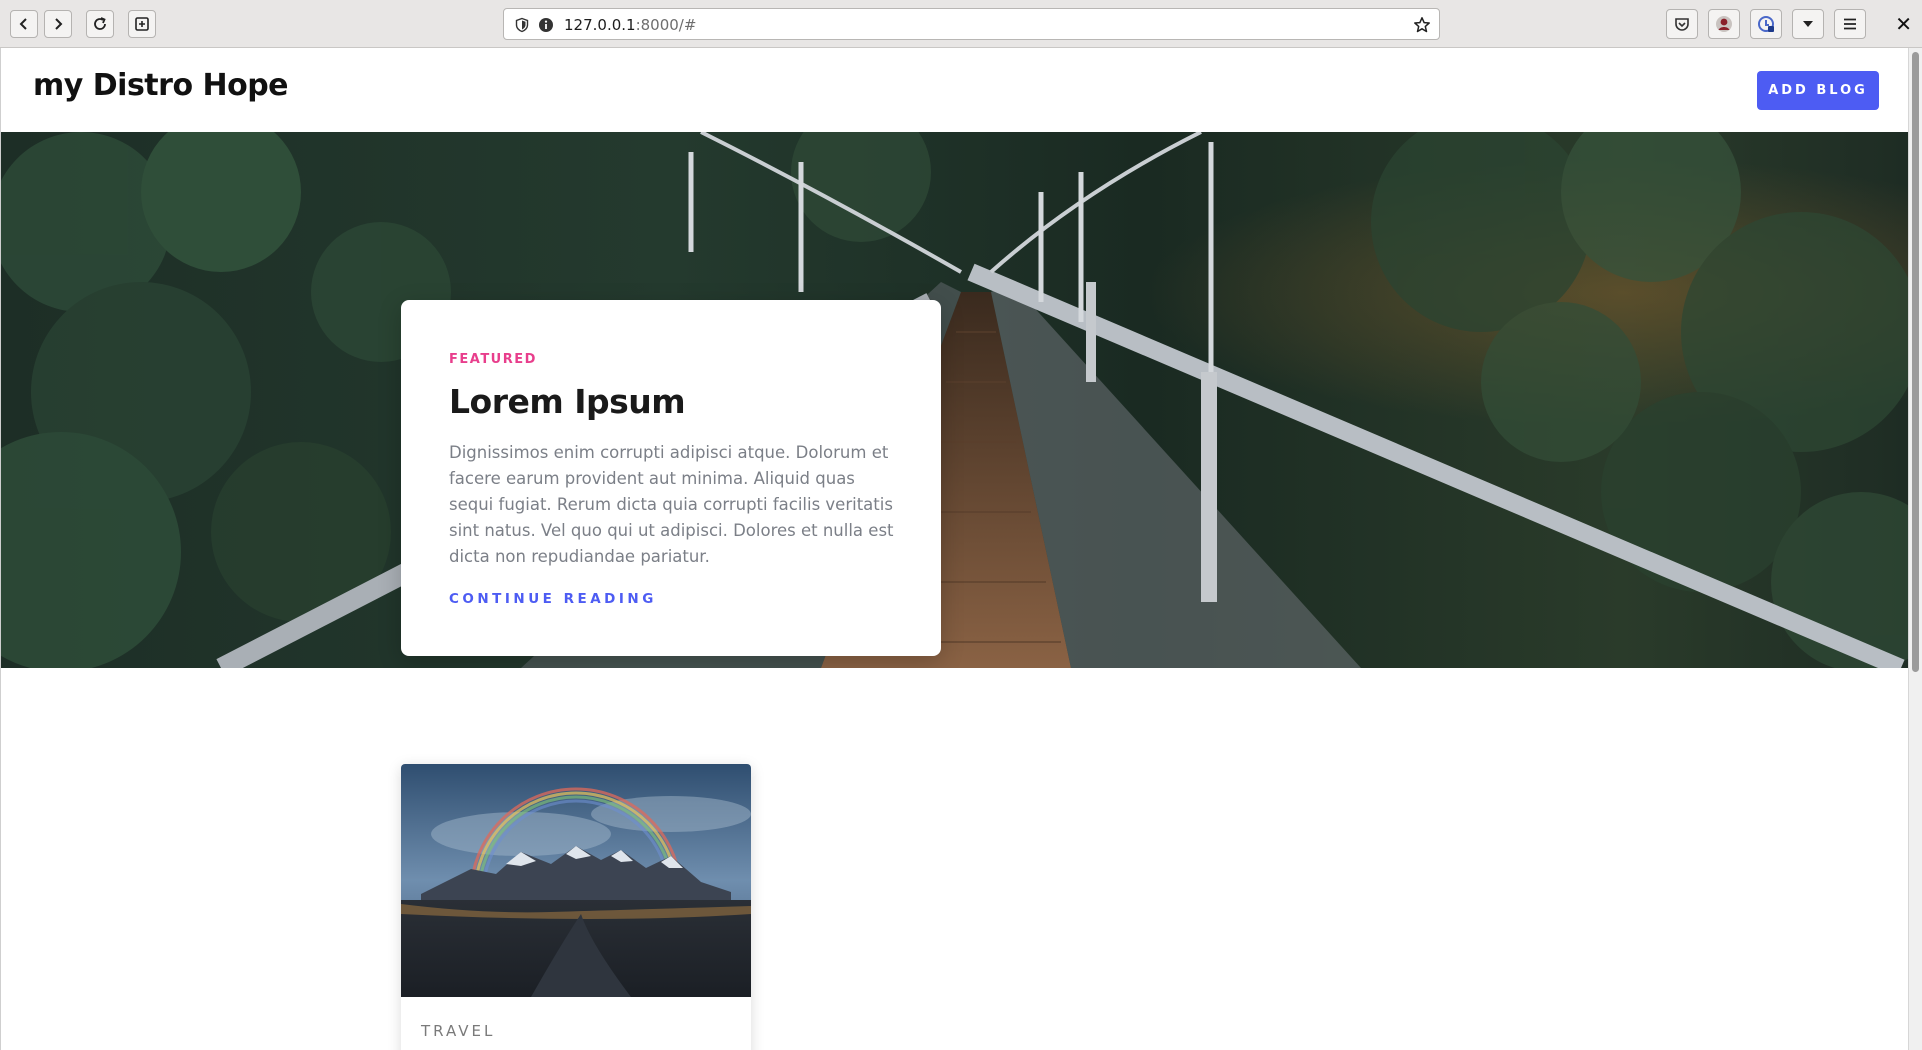 This screenshot has width=1922, height=1050. What do you see at coordinates (971, 24) in the screenshot?
I see `url-bar: 127.0.0.1:8000/#` at bounding box center [971, 24].